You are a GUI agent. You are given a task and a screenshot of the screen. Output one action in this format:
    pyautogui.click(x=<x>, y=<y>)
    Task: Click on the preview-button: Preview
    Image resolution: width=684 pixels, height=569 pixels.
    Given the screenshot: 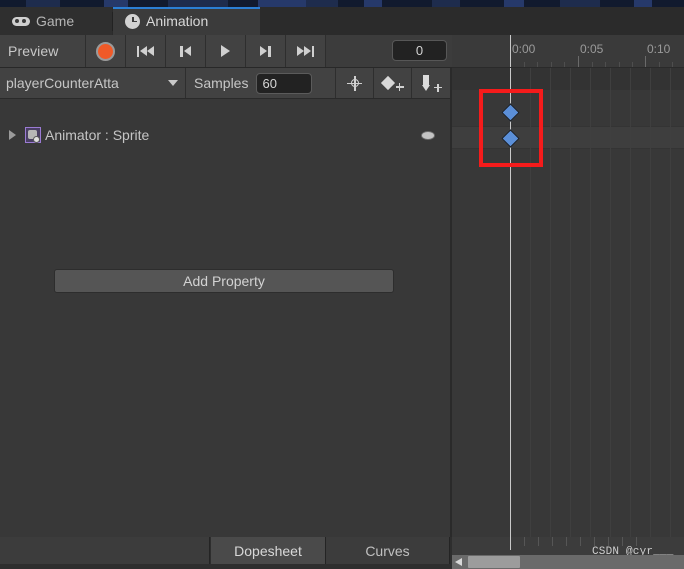 What is the action you would take?
    pyautogui.click(x=43, y=51)
    